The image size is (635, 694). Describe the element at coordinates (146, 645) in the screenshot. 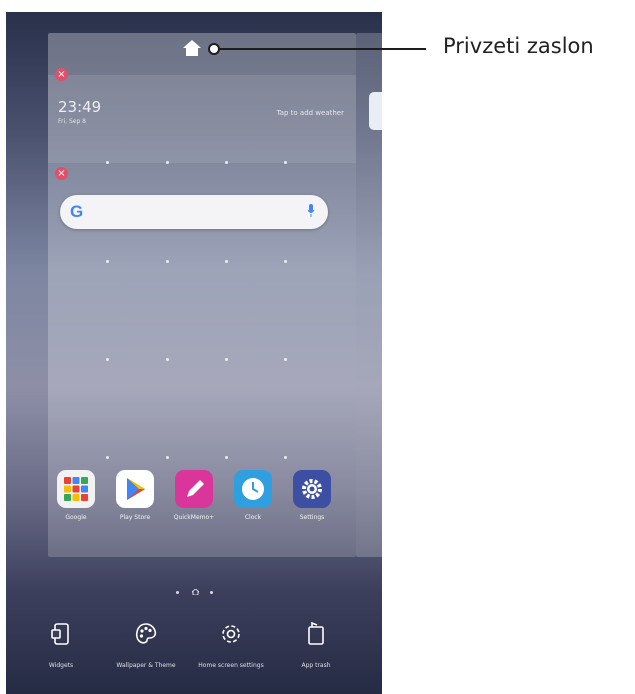

I see `wallpaper-theme-button: Wallpaper & Theme` at that location.